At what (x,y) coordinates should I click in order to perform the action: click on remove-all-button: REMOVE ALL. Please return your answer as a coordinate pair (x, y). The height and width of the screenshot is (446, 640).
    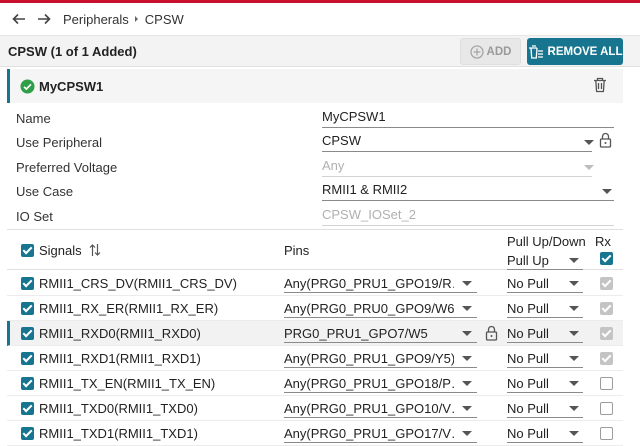
    Looking at the image, I should click on (575, 51).